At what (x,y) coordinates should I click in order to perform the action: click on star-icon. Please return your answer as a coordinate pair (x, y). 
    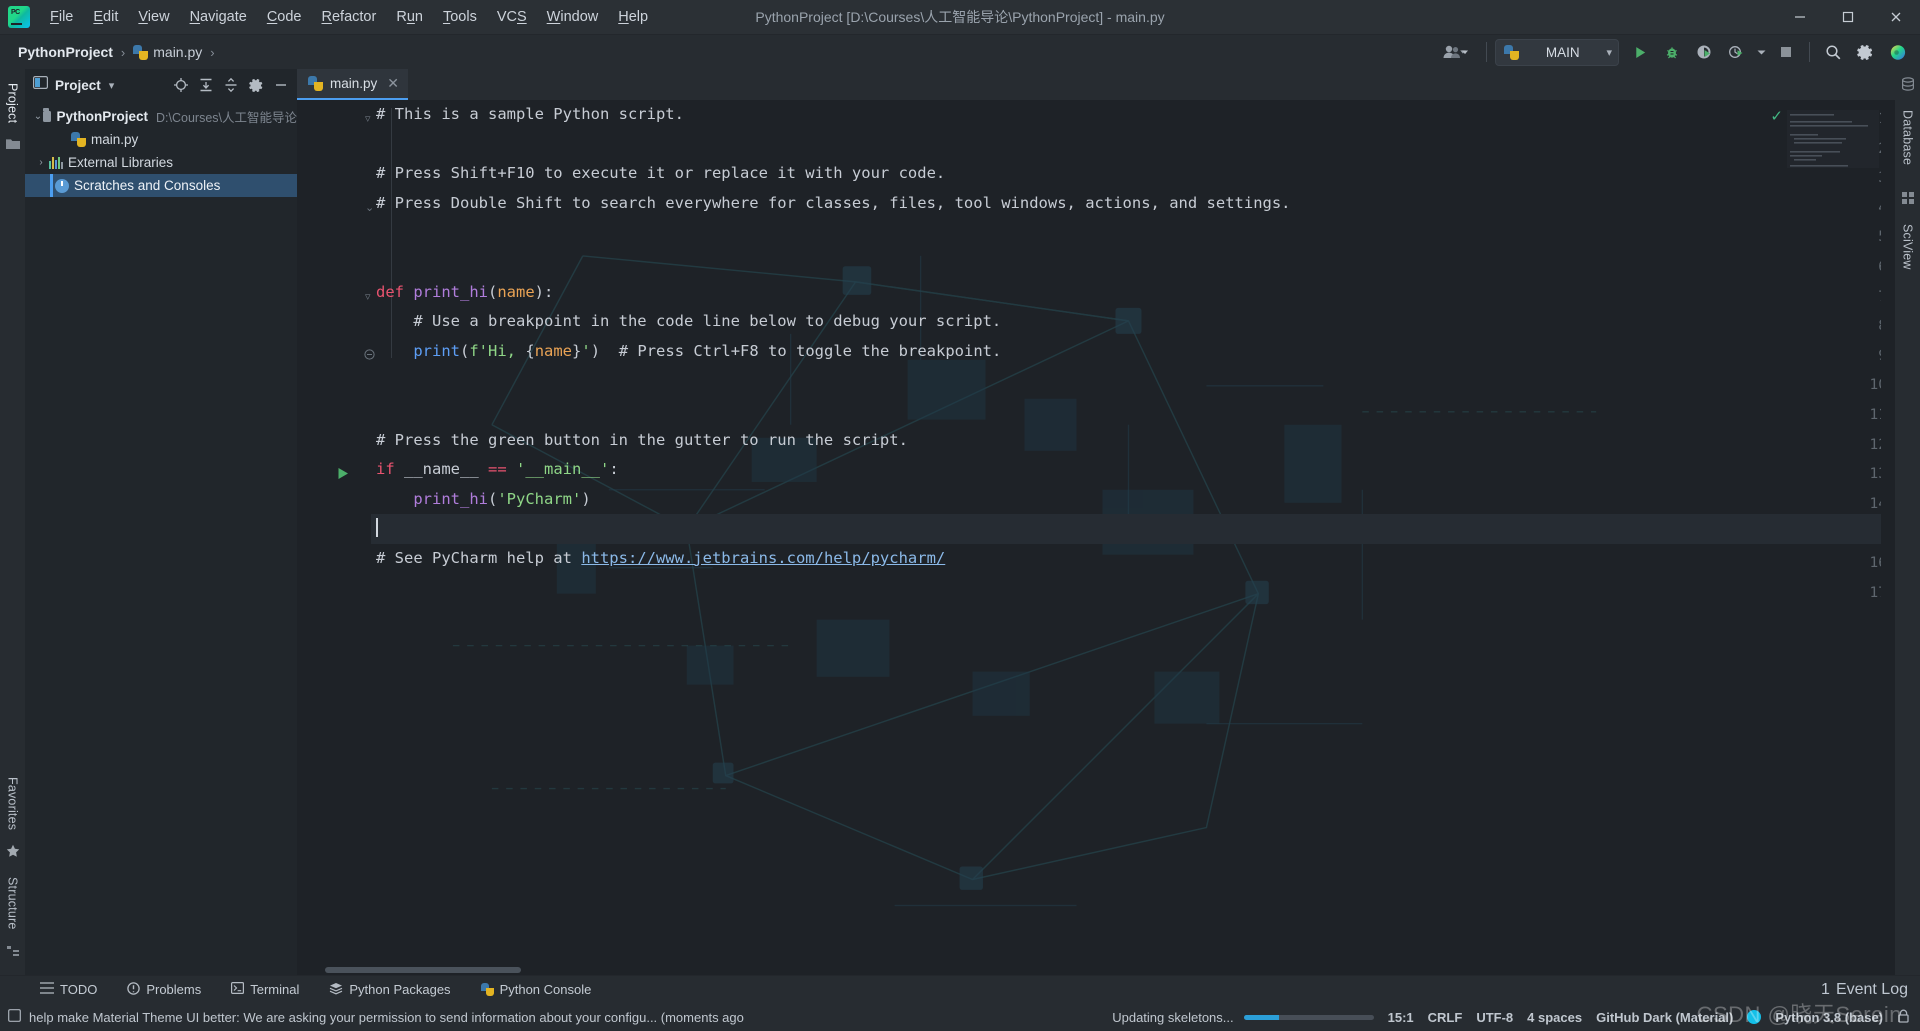
    Looking at the image, I should click on (13, 853).